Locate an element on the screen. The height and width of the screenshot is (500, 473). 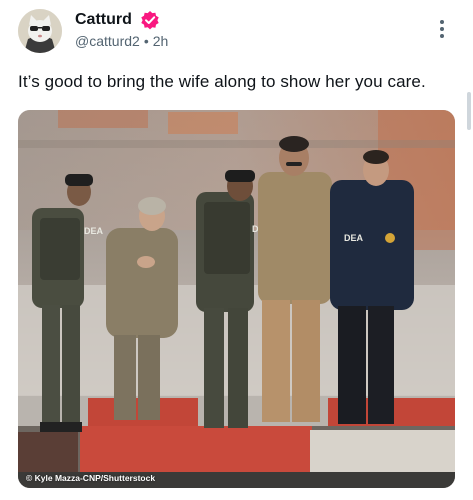
photo-credit: © Kyle Mazza-CNP/Shutterstock is located at coordinates (91, 478).